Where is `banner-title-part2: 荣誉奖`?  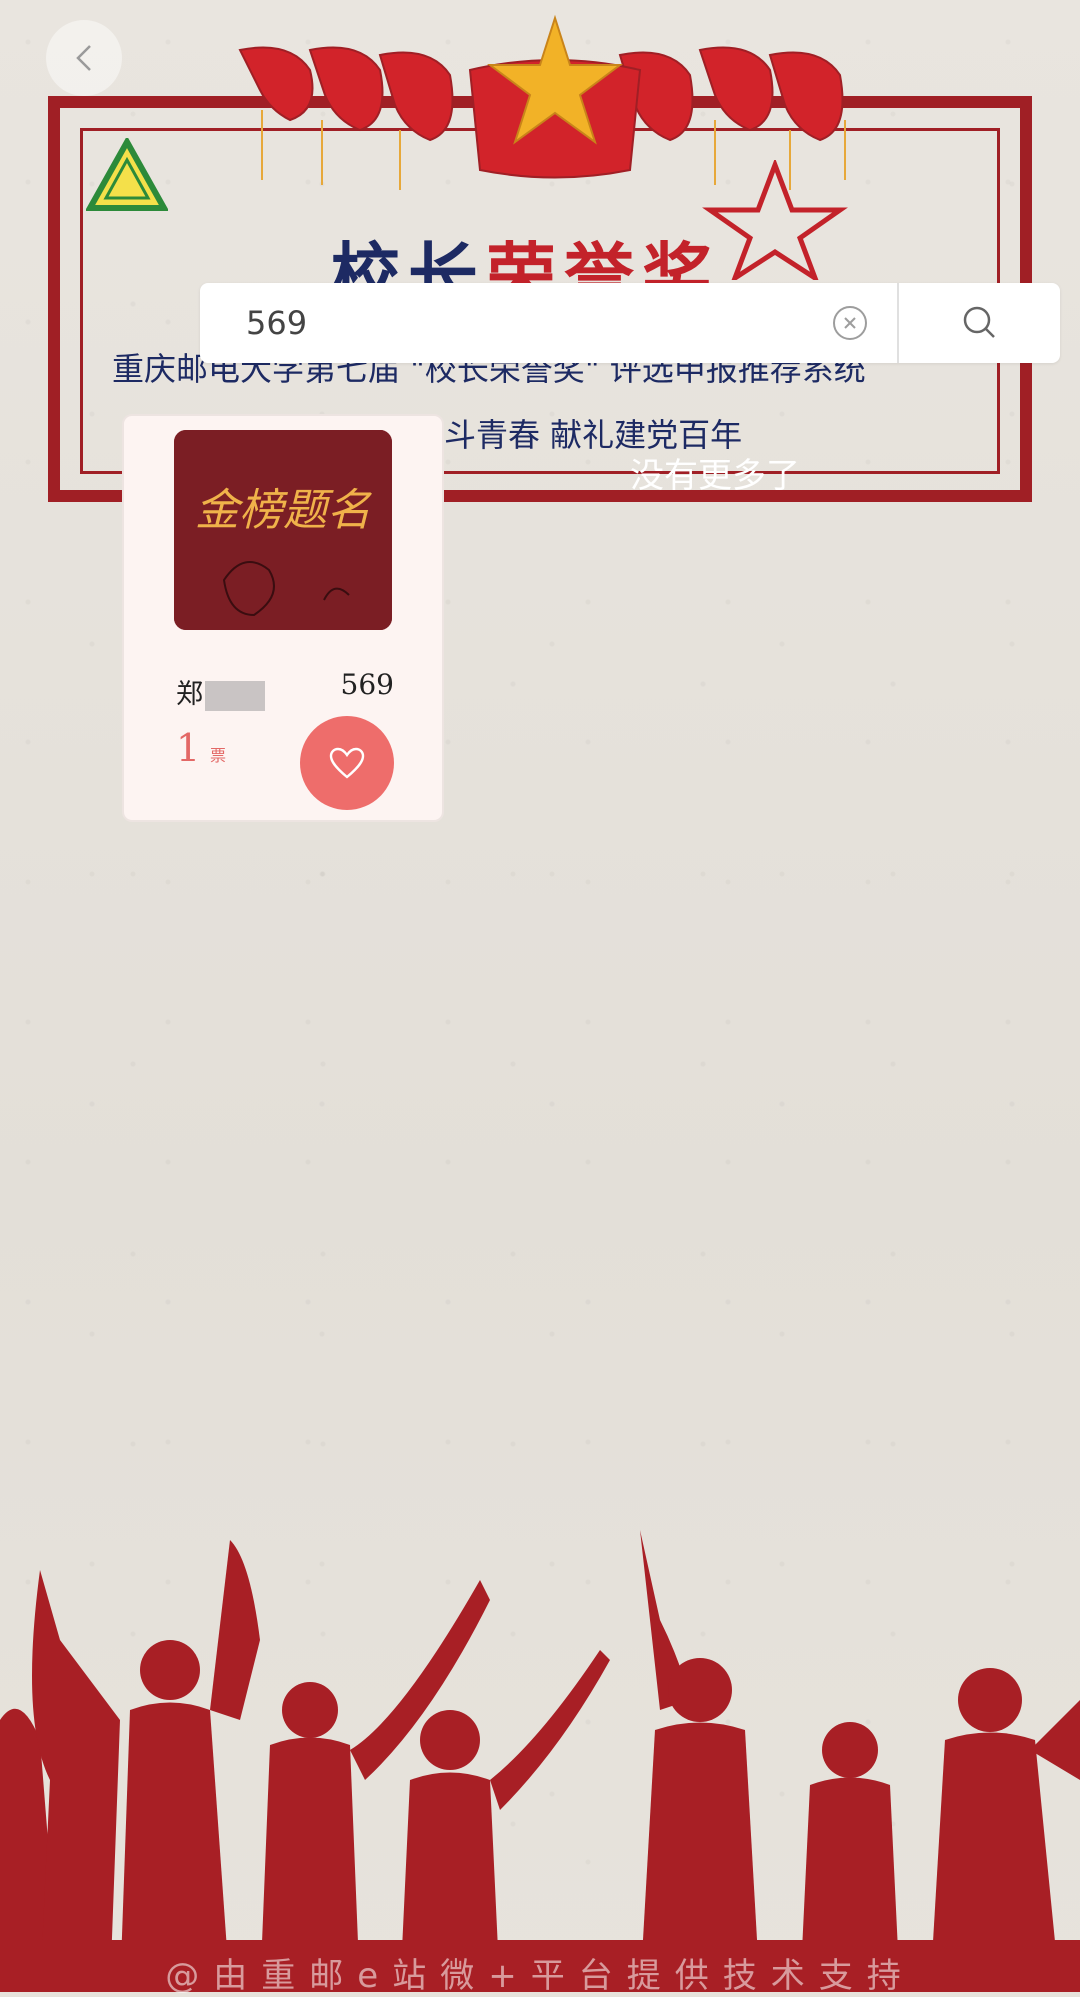 banner-title-part2: 荣誉奖 is located at coordinates (603, 262).